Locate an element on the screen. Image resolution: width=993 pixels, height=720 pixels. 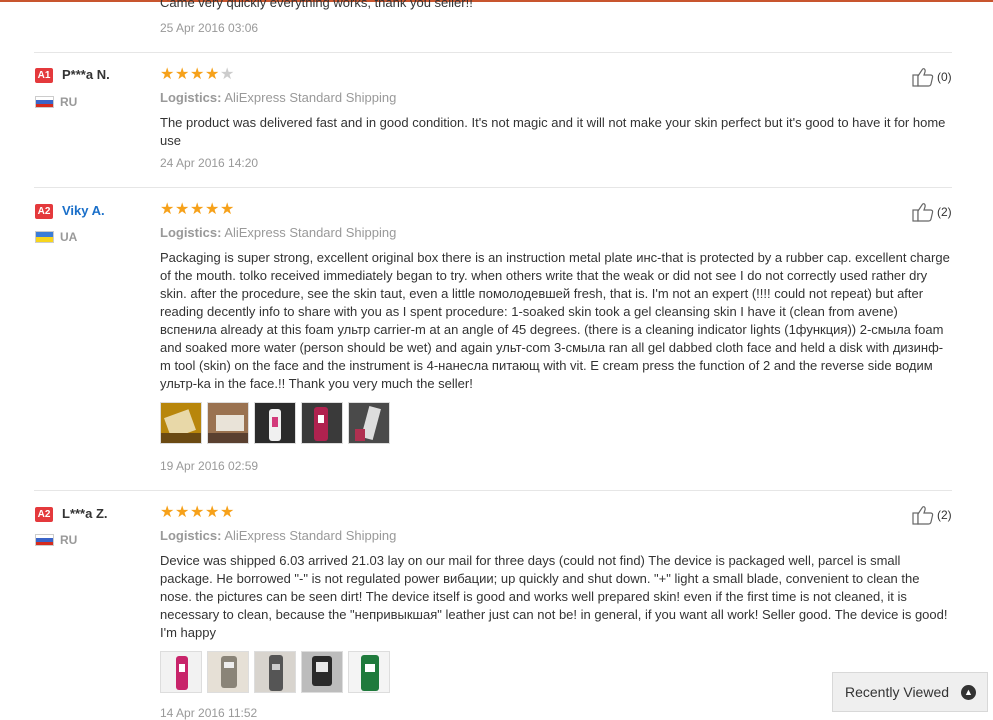
helpful-button: (0) is located at coordinates (932, 77).